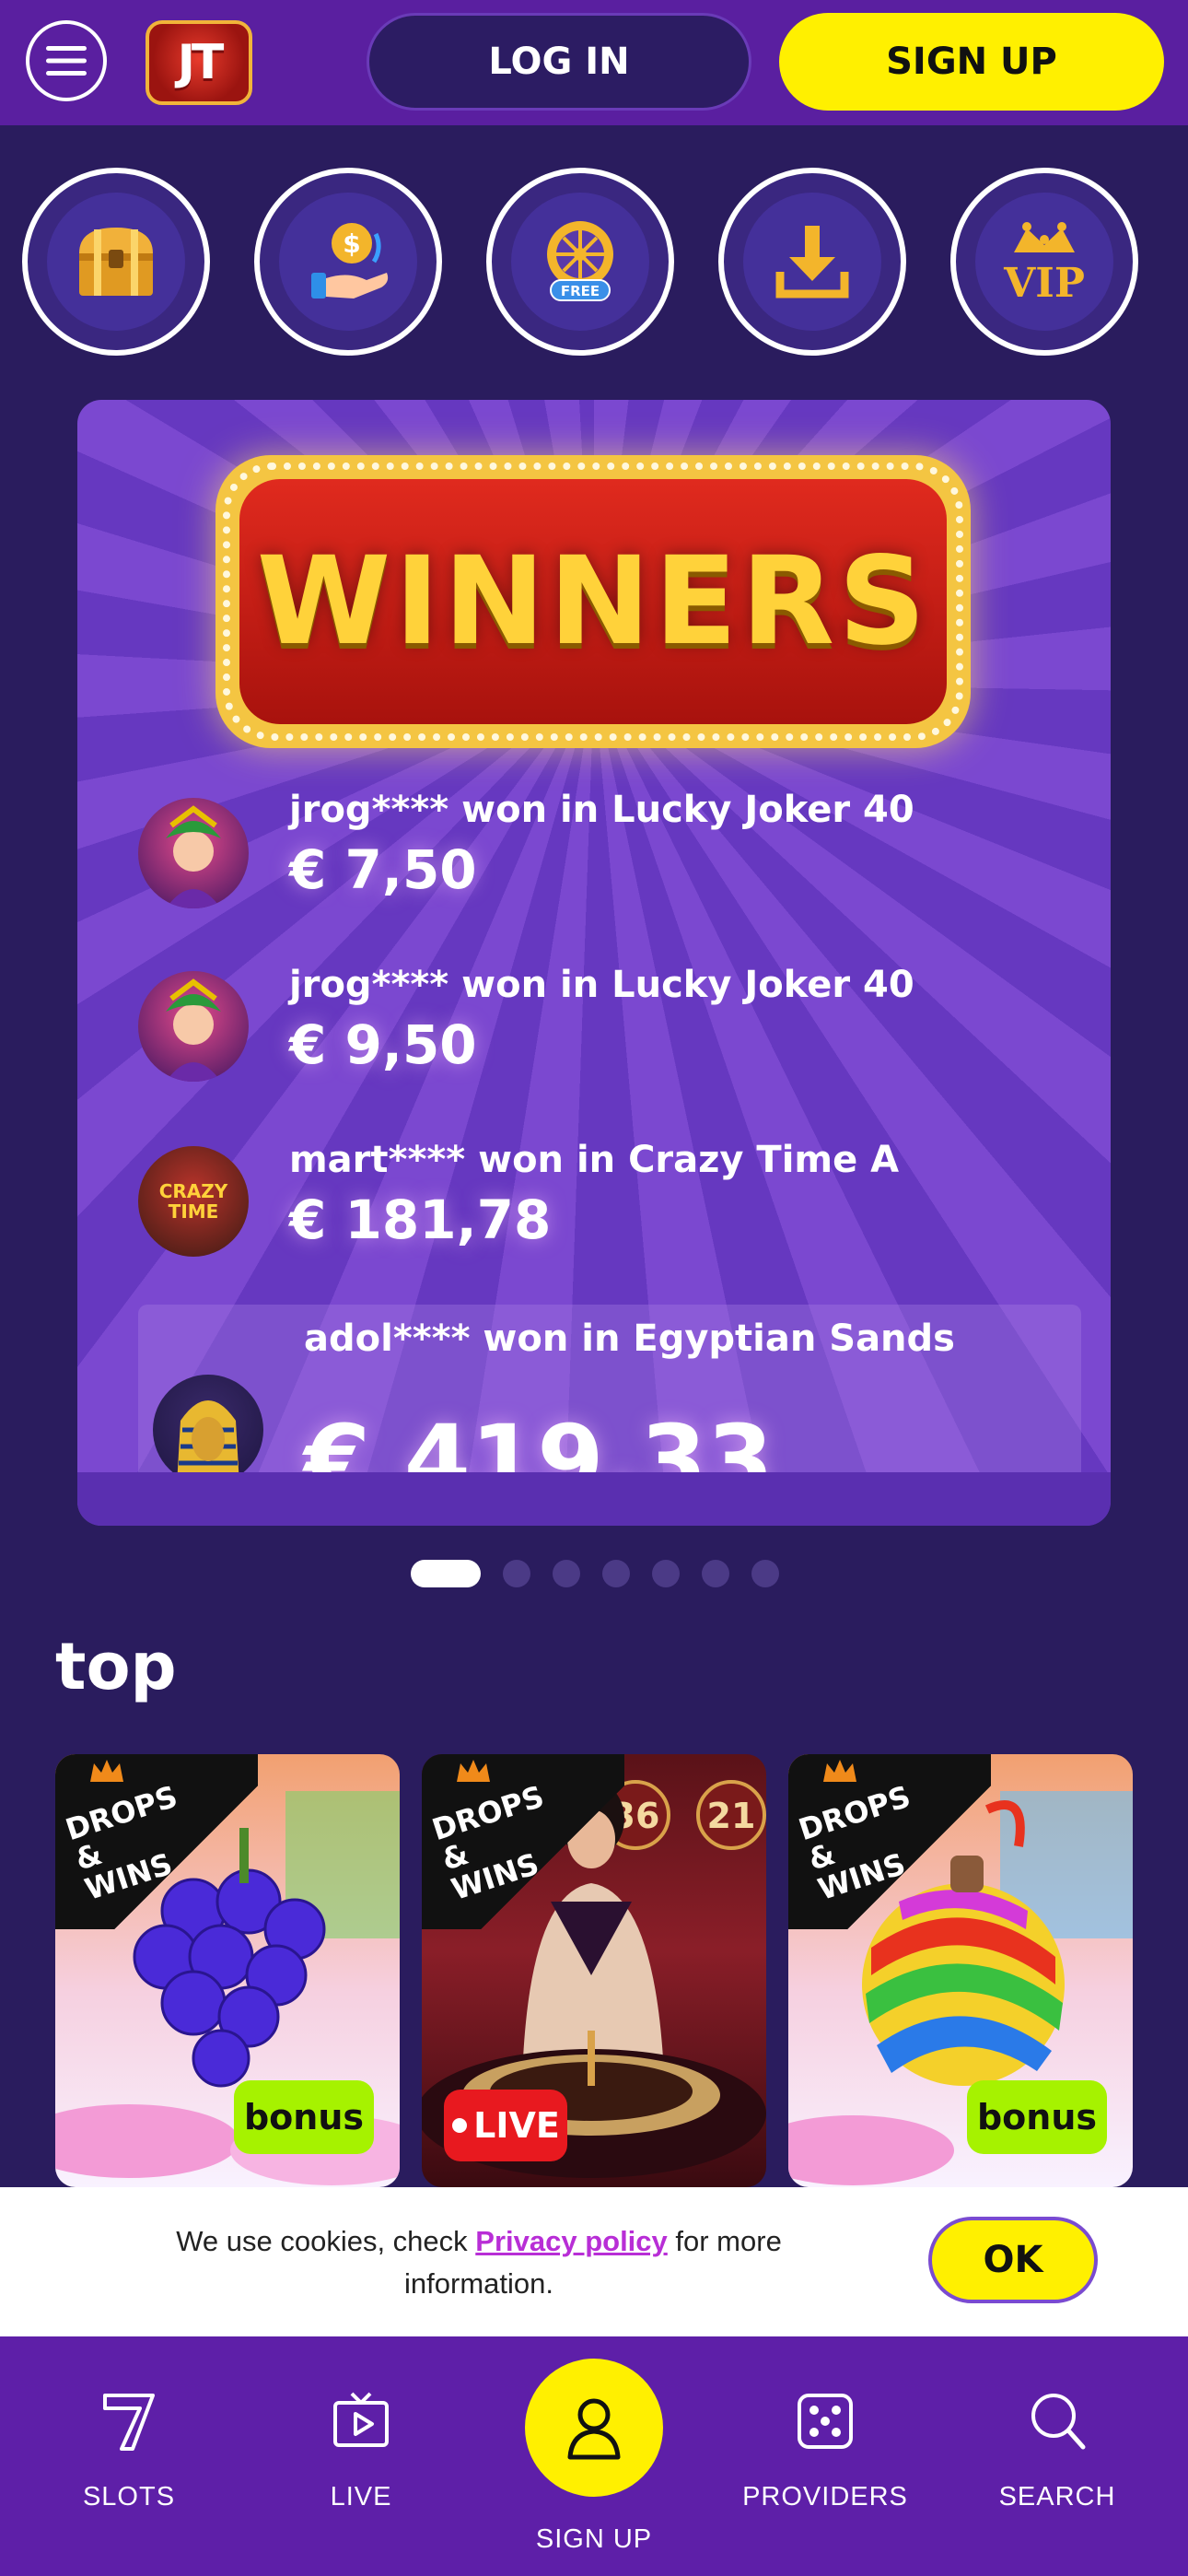  I want to click on signup-button: SIGN UP, so click(971, 62).